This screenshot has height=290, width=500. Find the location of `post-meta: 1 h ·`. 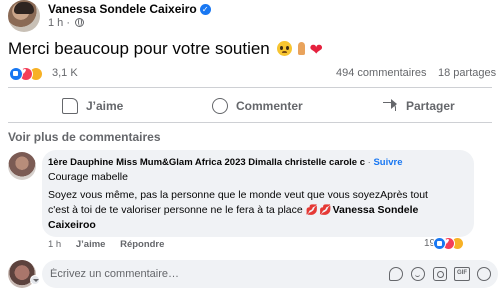

post-meta: 1 h · is located at coordinates (66, 23).